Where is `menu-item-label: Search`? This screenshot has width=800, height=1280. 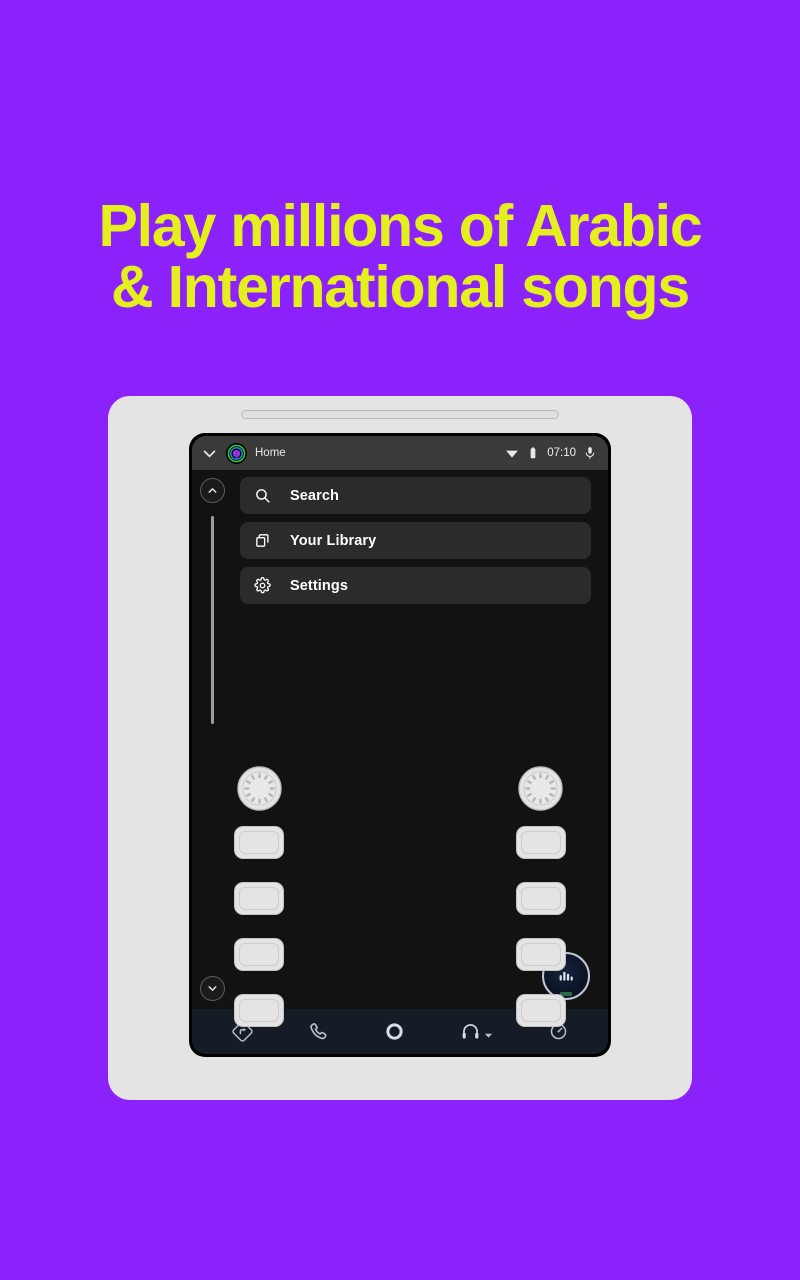
menu-item-label: Search is located at coordinates (314, 495).